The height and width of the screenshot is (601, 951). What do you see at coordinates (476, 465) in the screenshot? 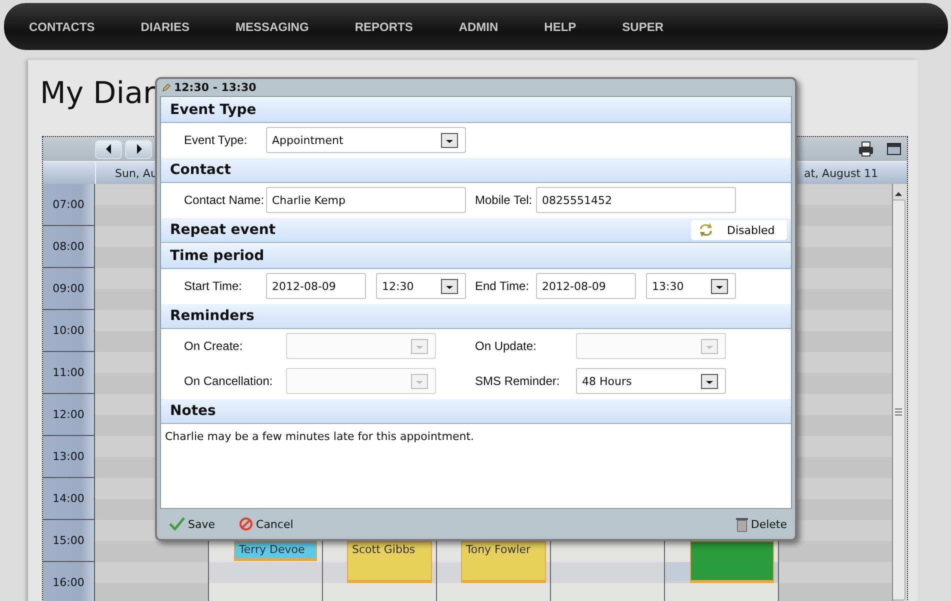
I see `notes-field: Charlie may be a few minutes late for this appointment.` at bounding box center [476, 465].